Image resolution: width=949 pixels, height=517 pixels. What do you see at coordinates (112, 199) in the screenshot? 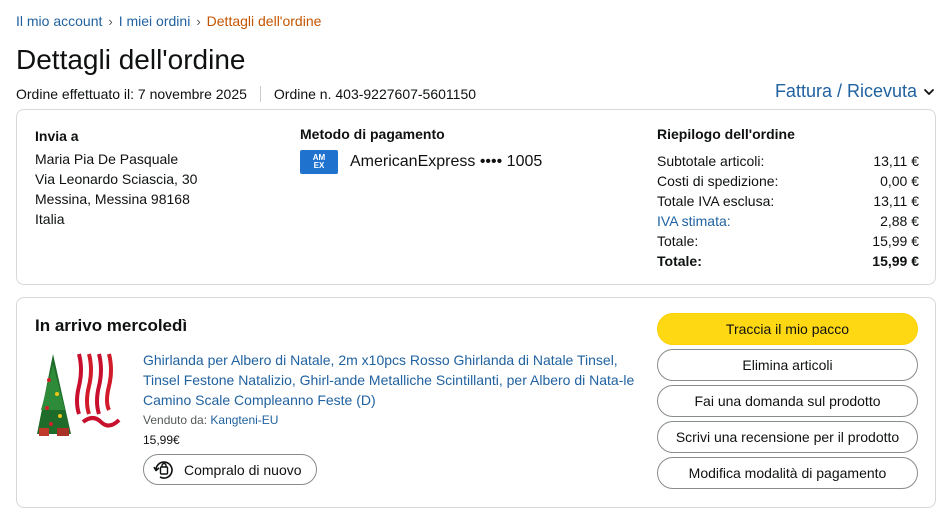
I see `shipping-city: Messina, Messina 98168` at bounding box center [112, 199].